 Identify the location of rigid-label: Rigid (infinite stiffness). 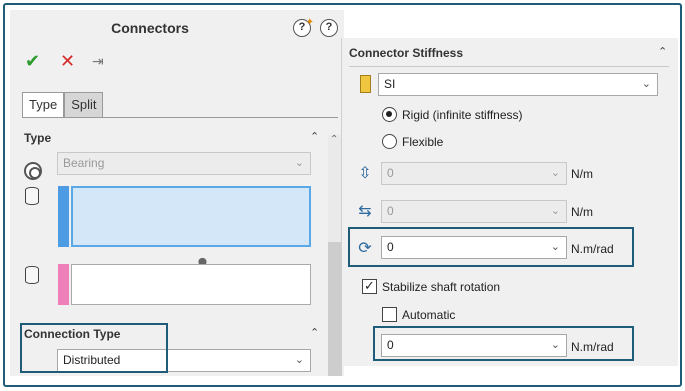
(462, 115).